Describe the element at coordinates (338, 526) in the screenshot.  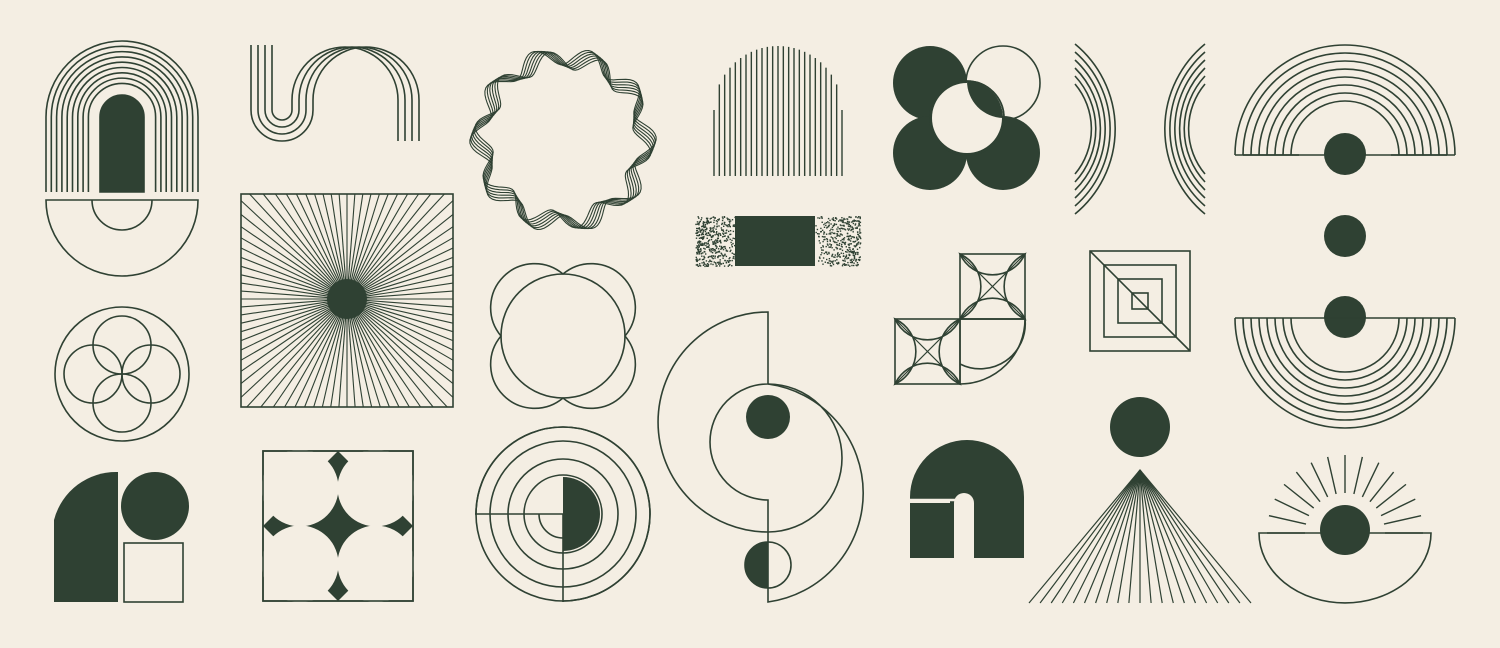
I see `square-with-star-icon` at that location.